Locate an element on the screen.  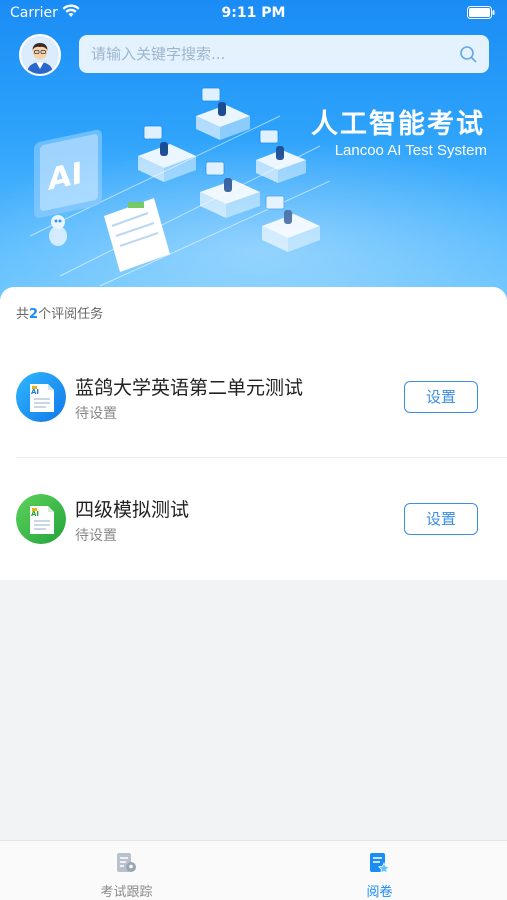
bottom-tab-bar: 考试跟踪 阅卷 is located at coordinates (253, 870).